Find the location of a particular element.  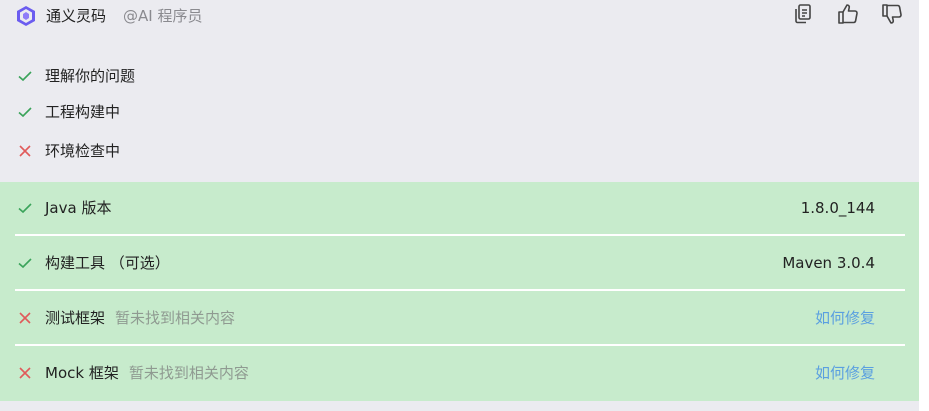

check-value: 1.8.0_144 is located at coordinates (837, 208).